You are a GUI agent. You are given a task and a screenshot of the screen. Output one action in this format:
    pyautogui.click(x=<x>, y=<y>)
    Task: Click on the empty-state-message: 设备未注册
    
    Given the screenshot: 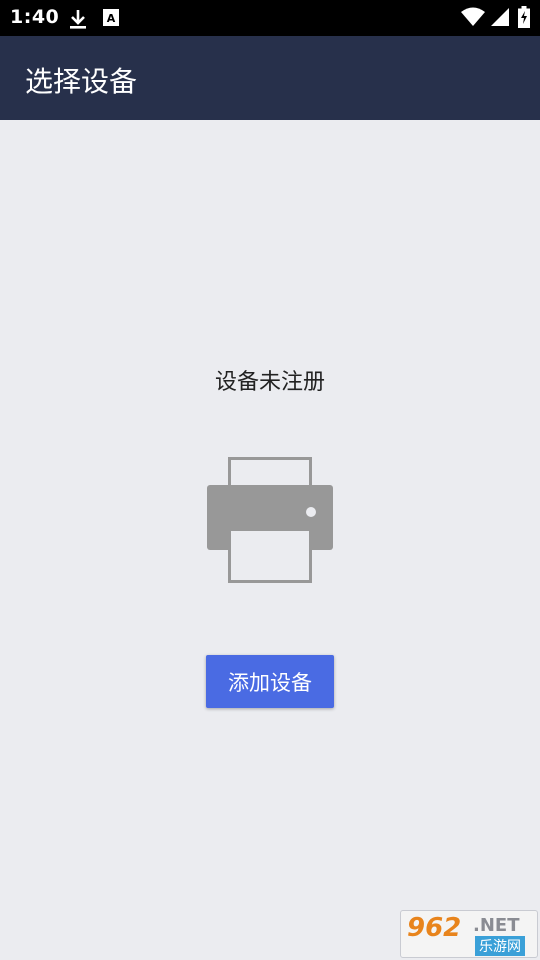 What is the action you would take?
    pyautogui.click(x=269, y=382)
    